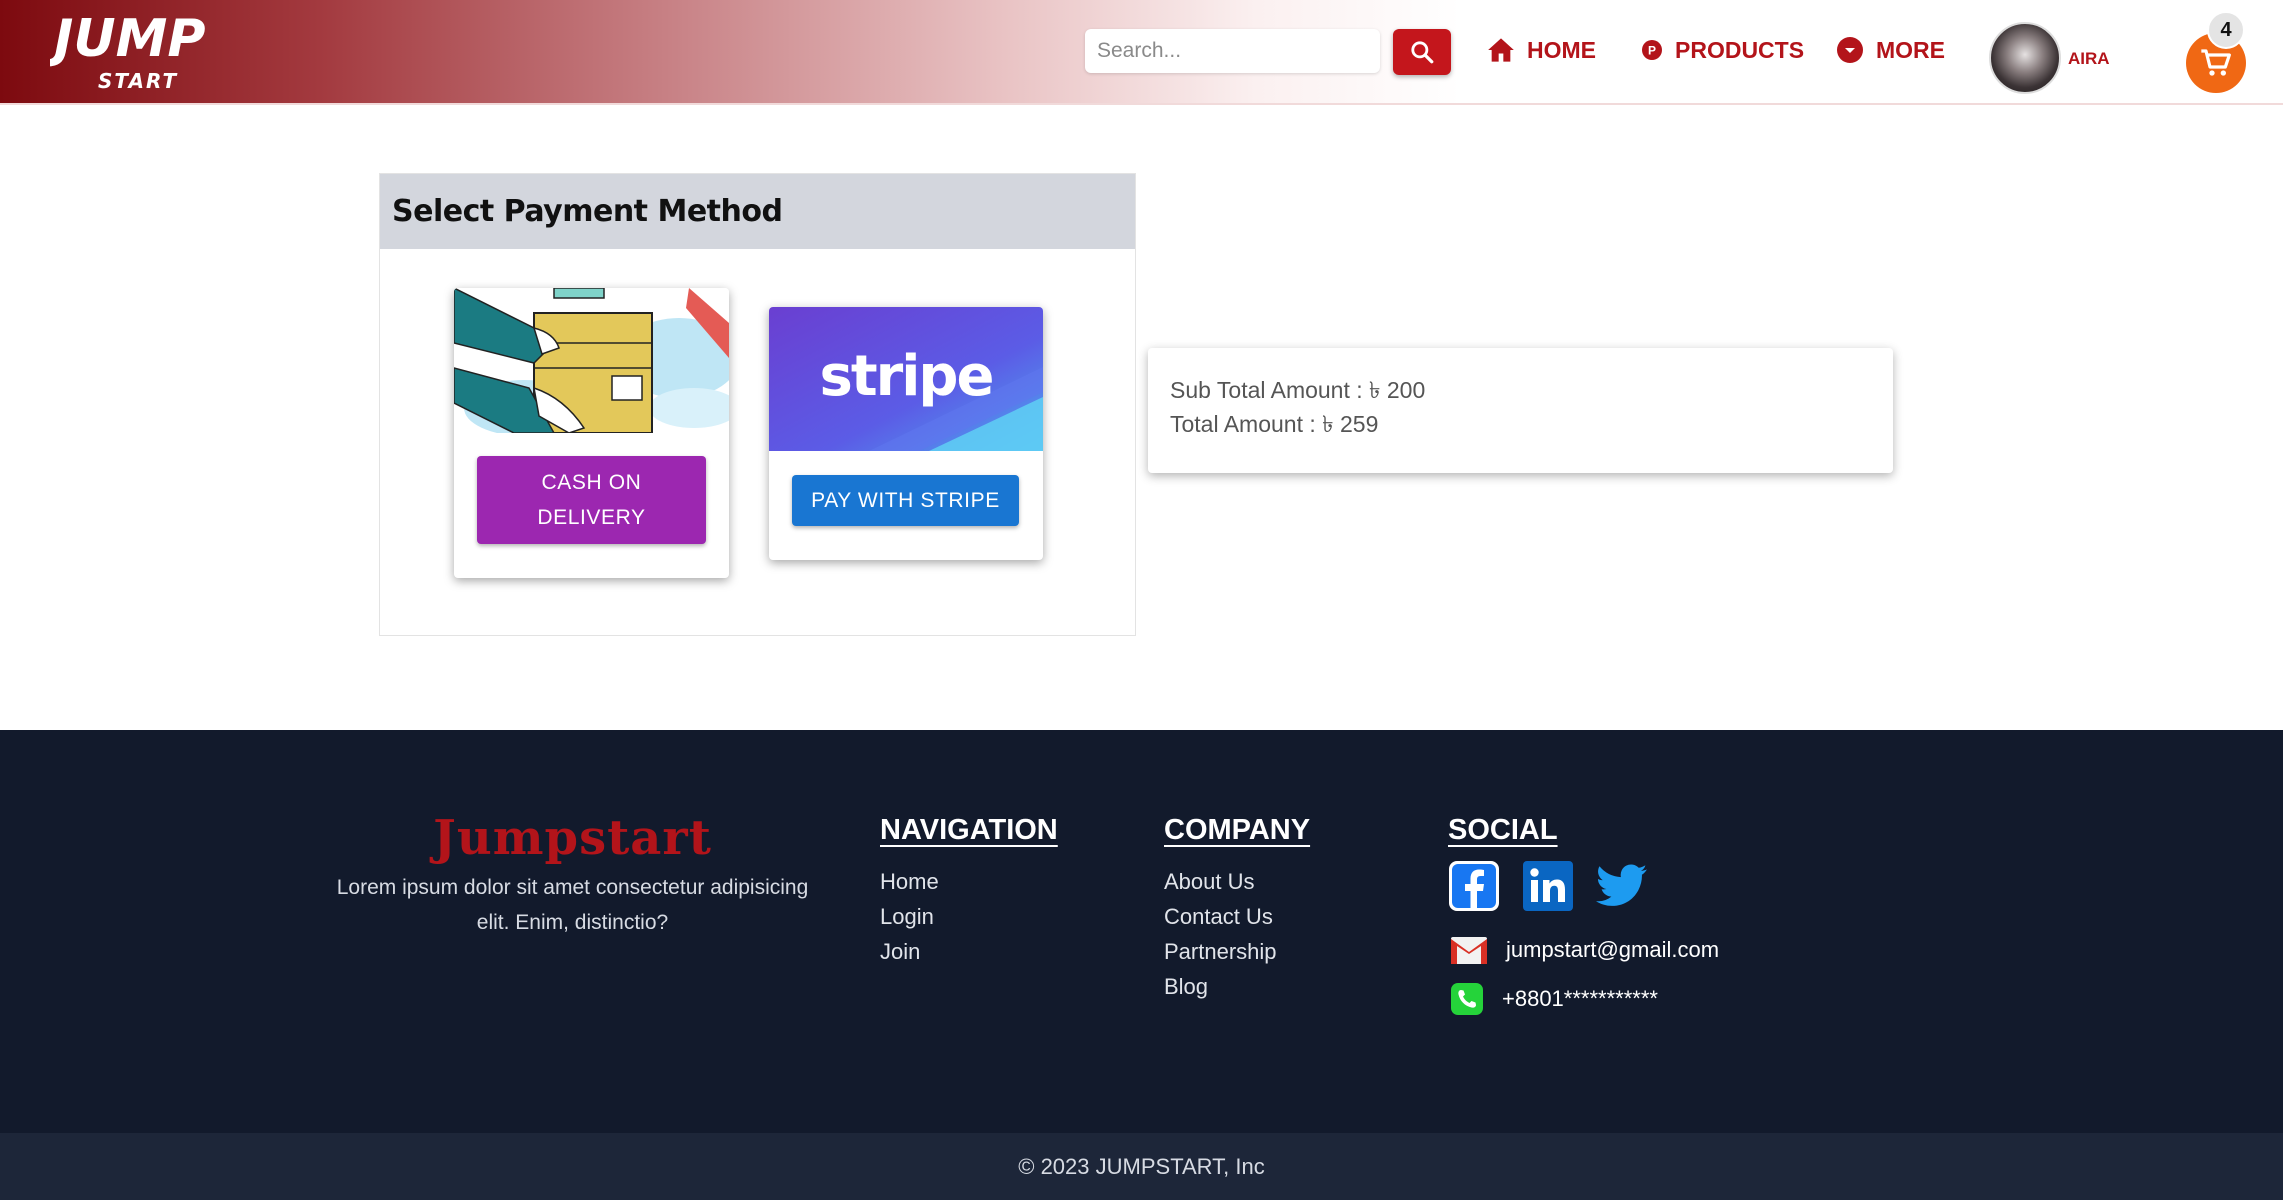  I want to click on footer-email-text: jumpstart@gmail.com, so click(1613, 949).